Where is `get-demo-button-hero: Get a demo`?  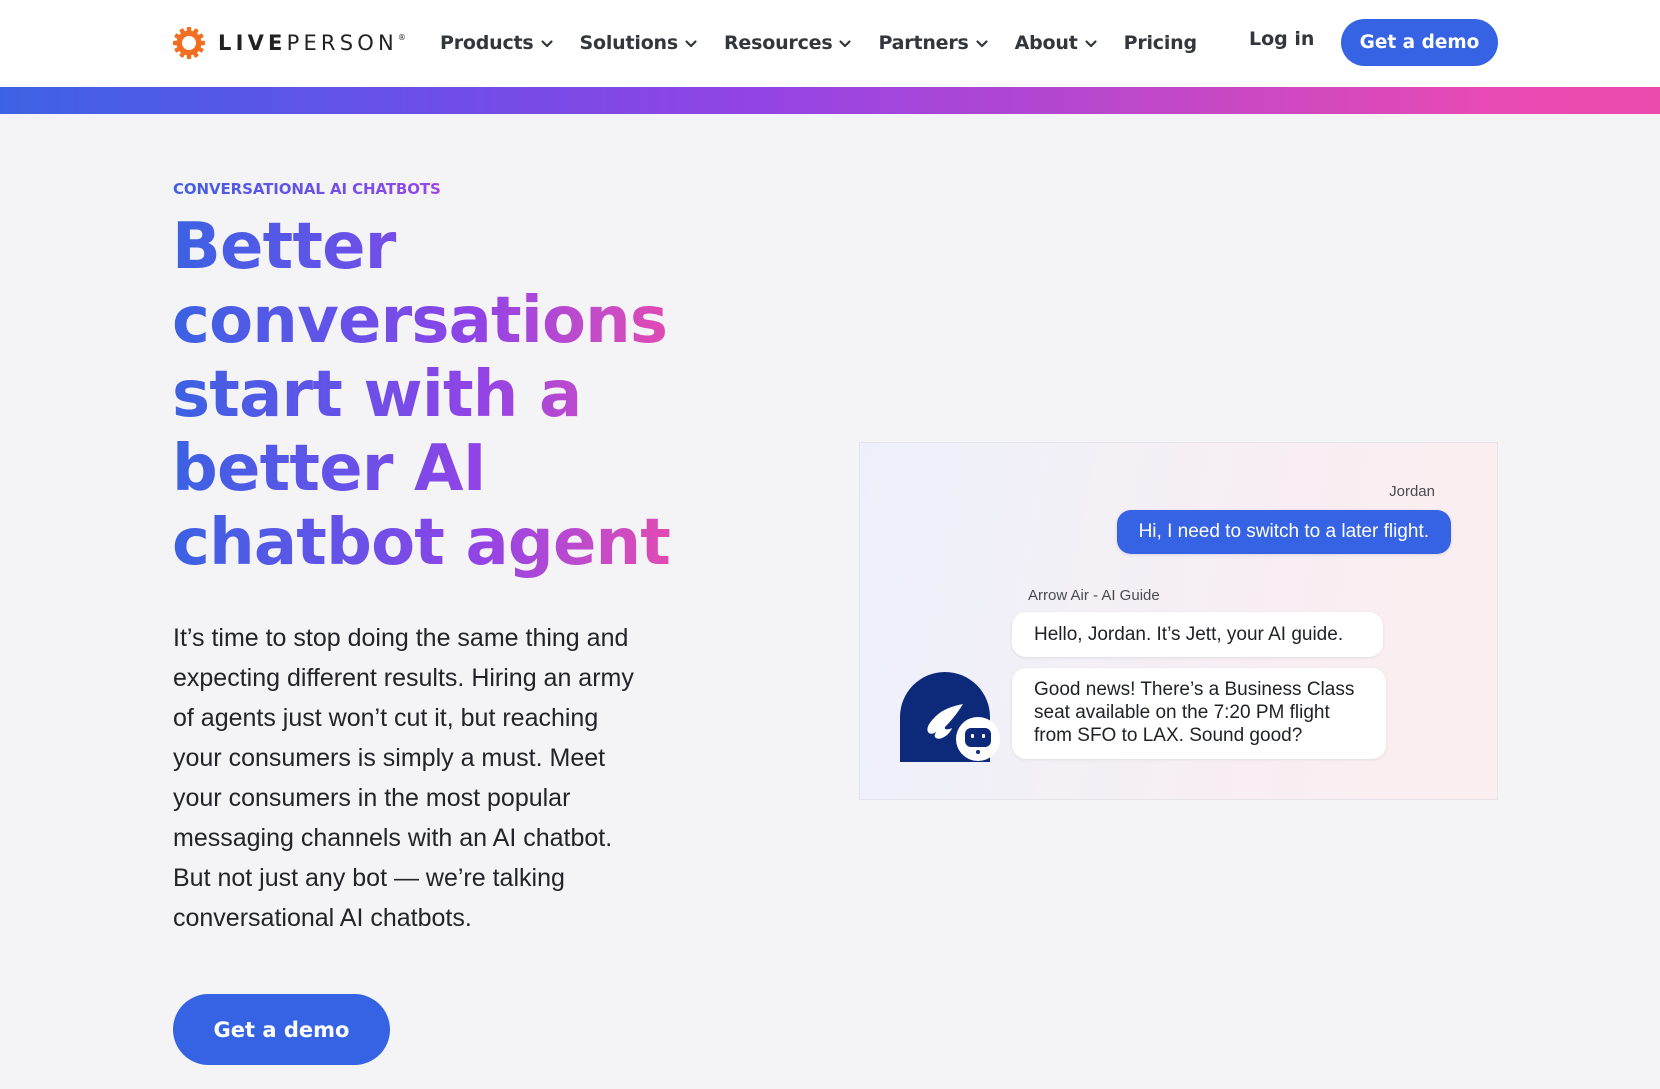 get-demo-button-hero: Get a demo is located at coordinates (281, 1029).